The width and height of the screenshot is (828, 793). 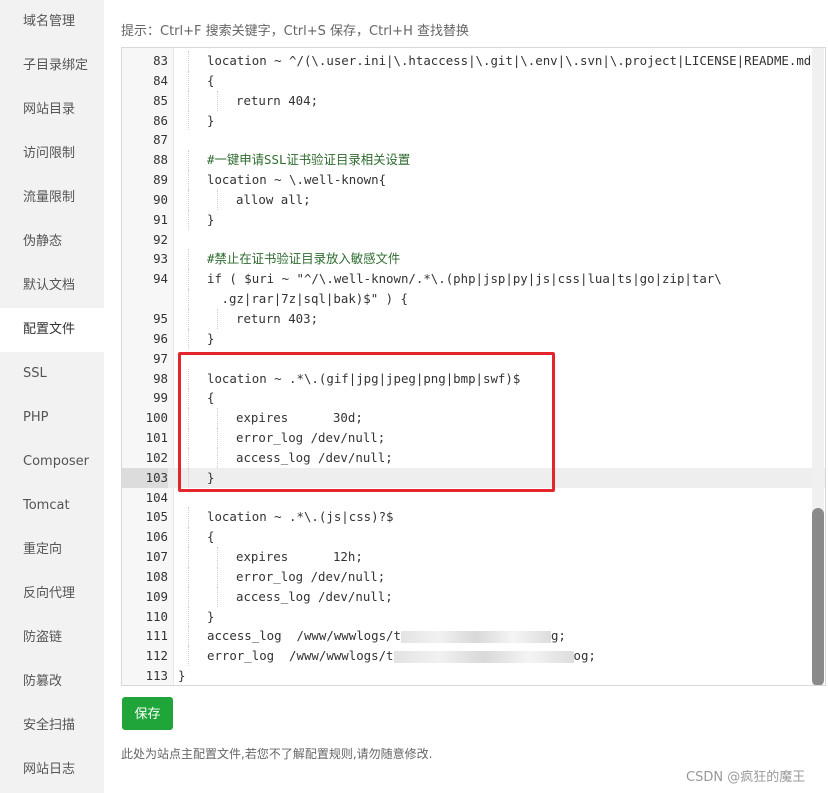 What do you see at coordinates (52, 374) in the screenshot?
I see `sidebar-item: SSL` at bounding box center [52, 374].